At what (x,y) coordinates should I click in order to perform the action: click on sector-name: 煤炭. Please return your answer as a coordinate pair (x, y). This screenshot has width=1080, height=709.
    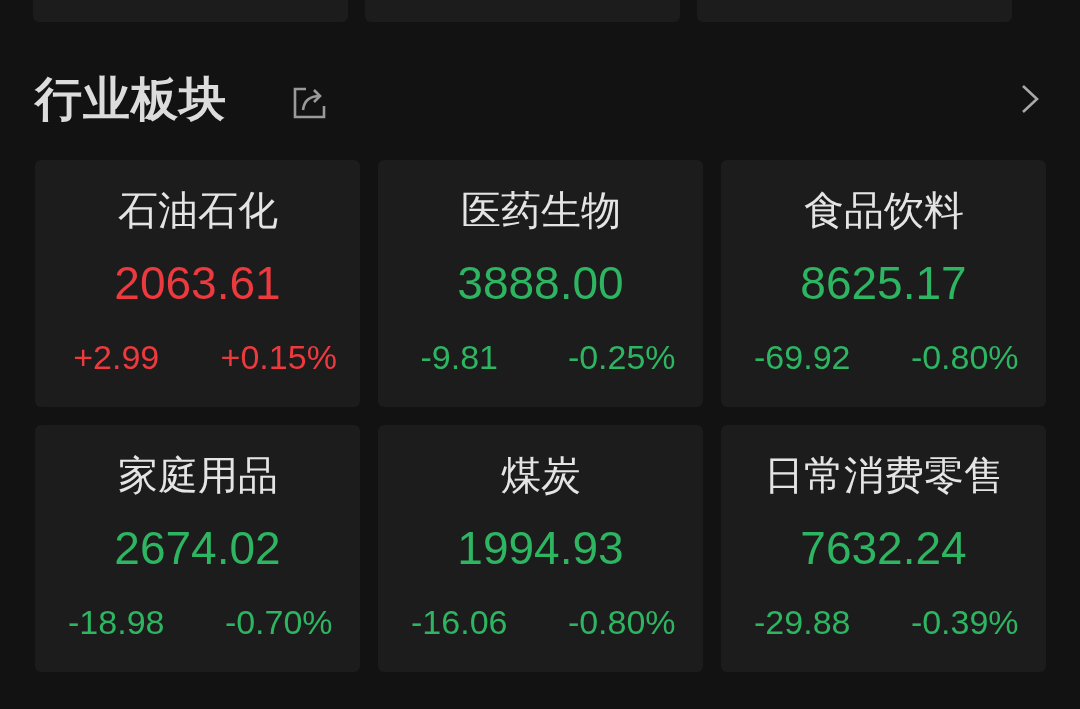
    Looking at the image, I should click on (540, 475).